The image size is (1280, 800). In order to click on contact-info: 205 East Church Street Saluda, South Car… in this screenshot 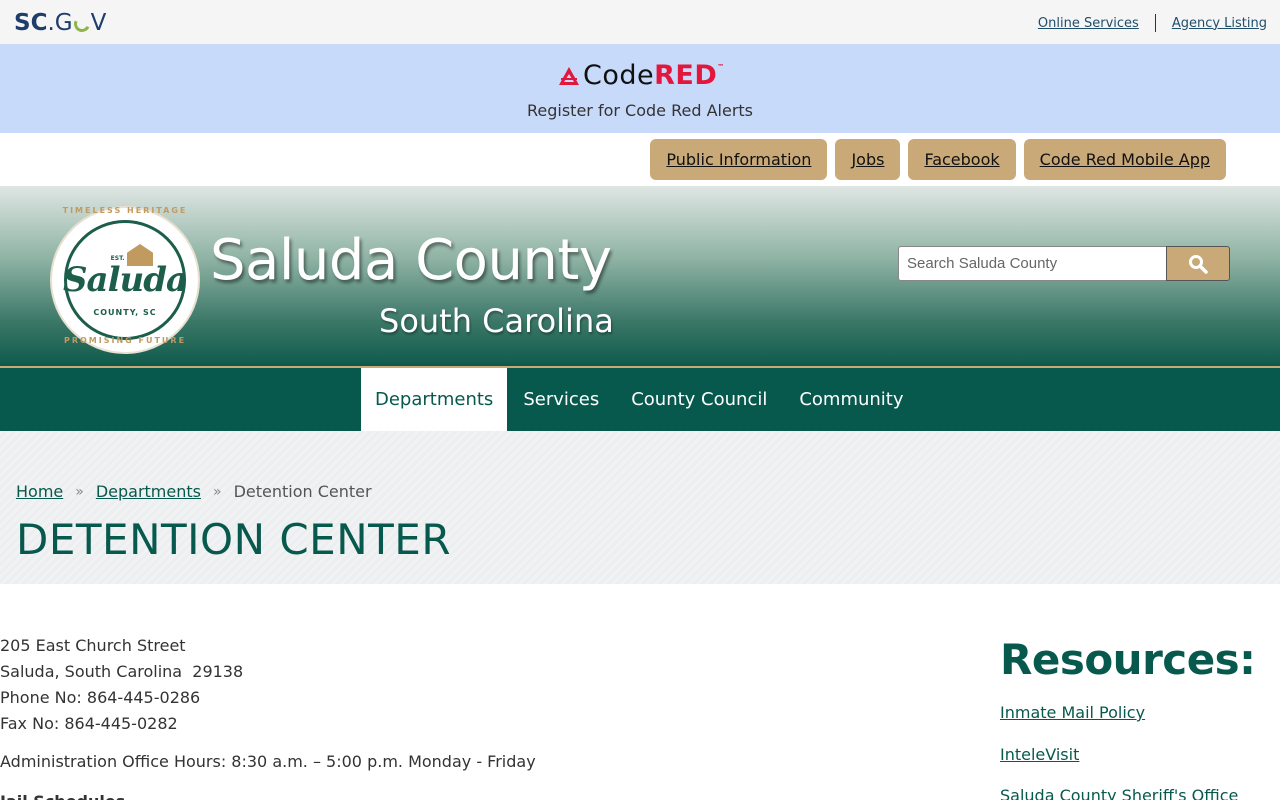, I will do `click(121, 685)`.